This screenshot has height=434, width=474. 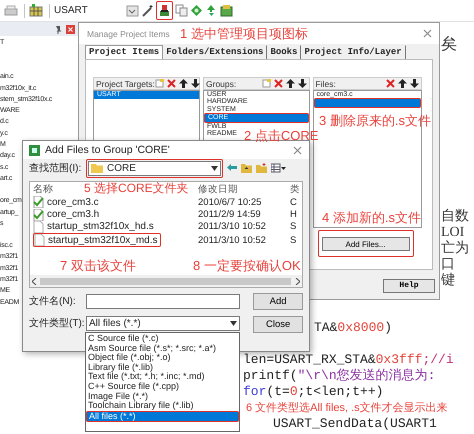 I want to click on code-line: TA&0x8000), so click(x=353, y=328).